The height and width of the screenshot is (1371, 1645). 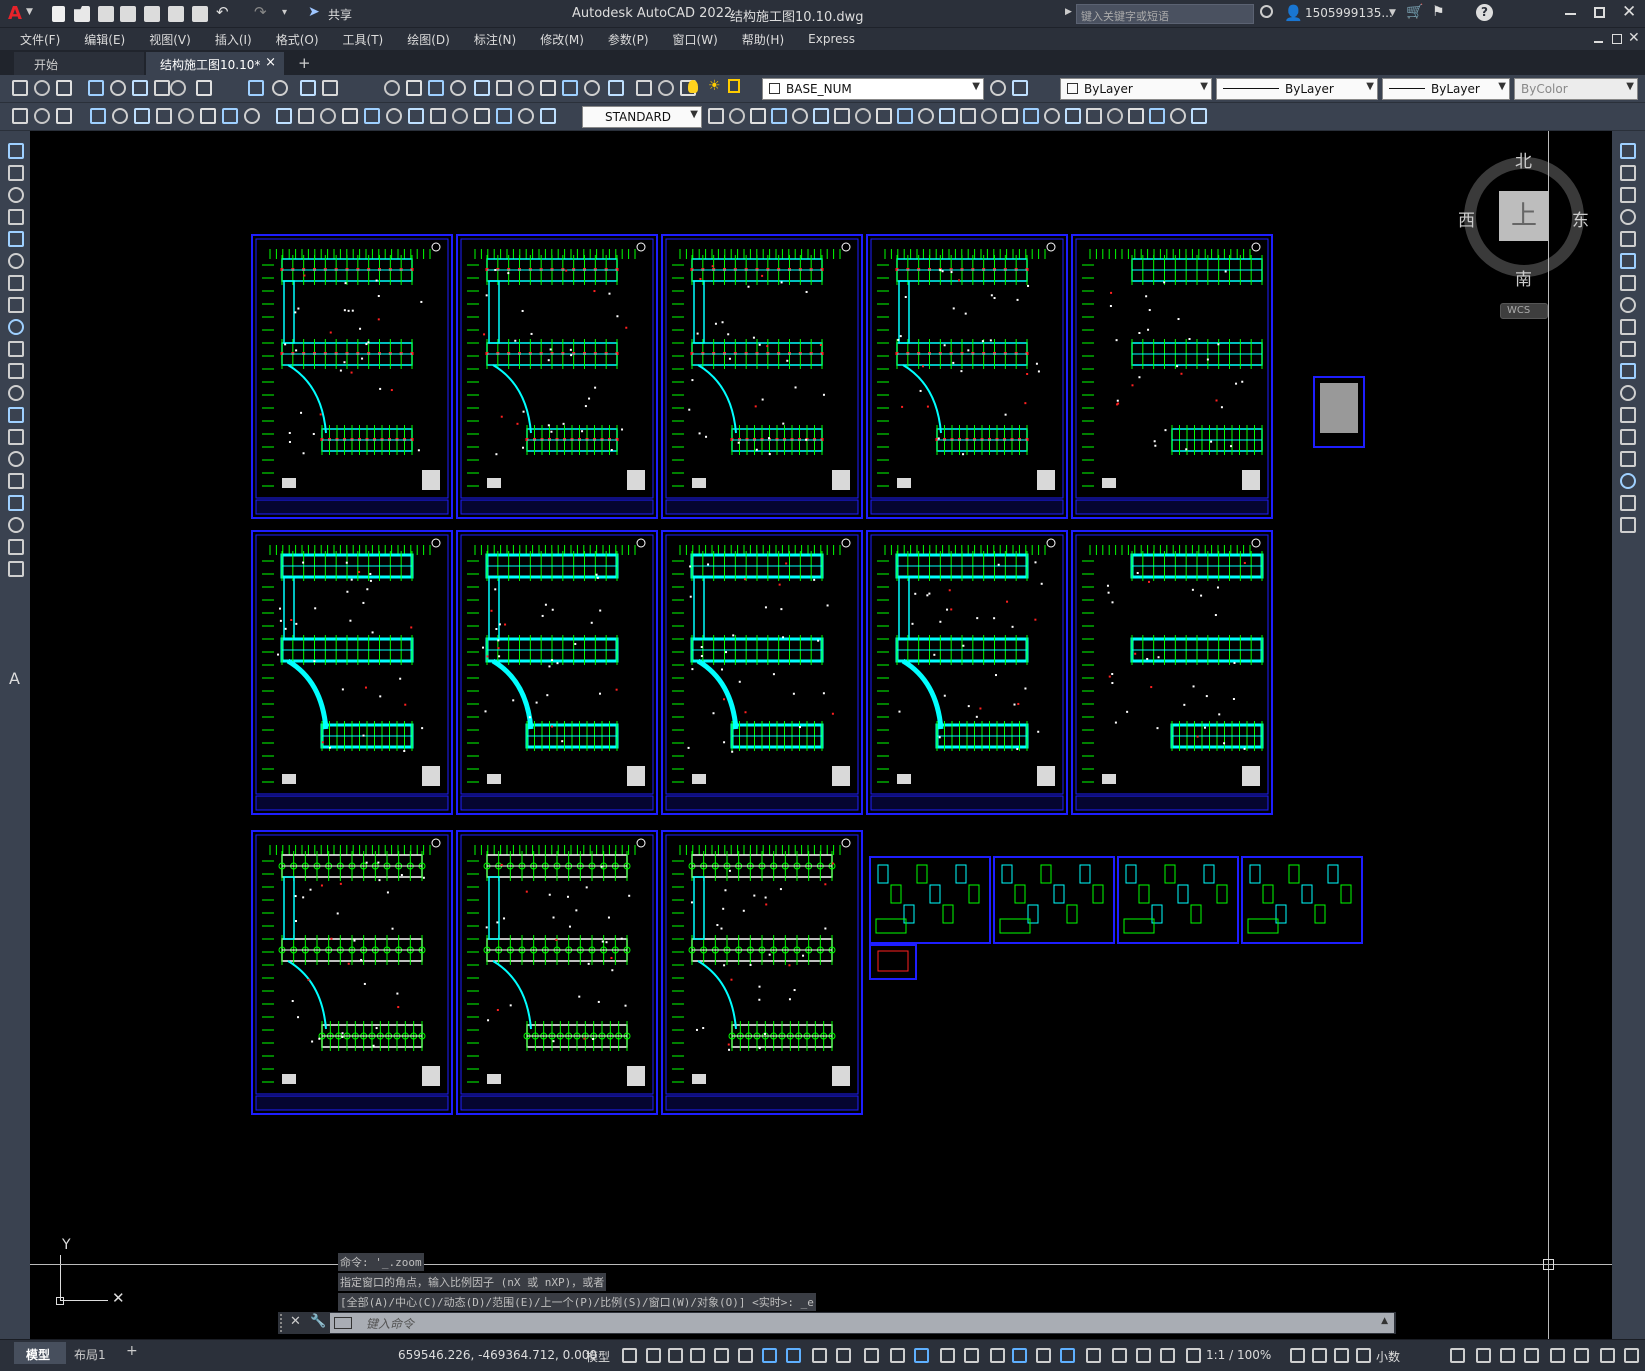 What do you see at coordinates (763, 39) in the screenshot?
I see `menu-item: 帮助(H)` at bounding box center [763, 39].